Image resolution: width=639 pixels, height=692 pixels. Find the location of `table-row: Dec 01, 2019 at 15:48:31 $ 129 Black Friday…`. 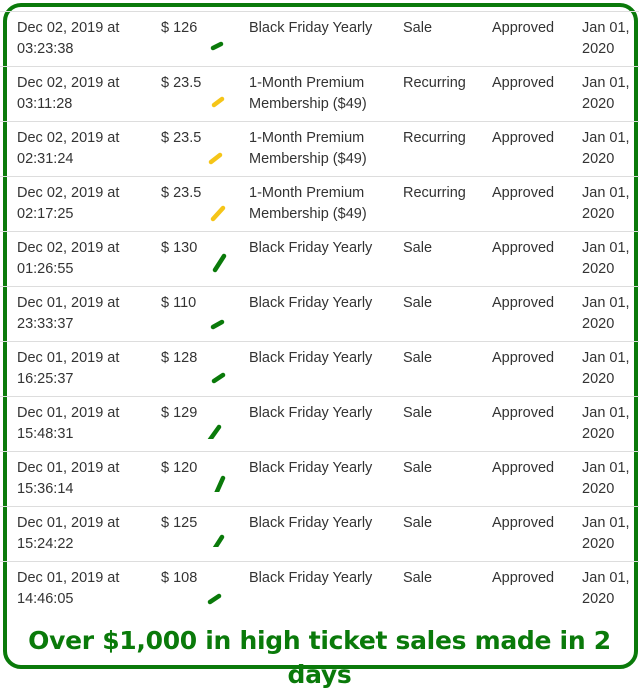

table-row: Dec 01, 2019 at 15:48:31 $ 129 Black Friday… is located at coordinates (319, 423).